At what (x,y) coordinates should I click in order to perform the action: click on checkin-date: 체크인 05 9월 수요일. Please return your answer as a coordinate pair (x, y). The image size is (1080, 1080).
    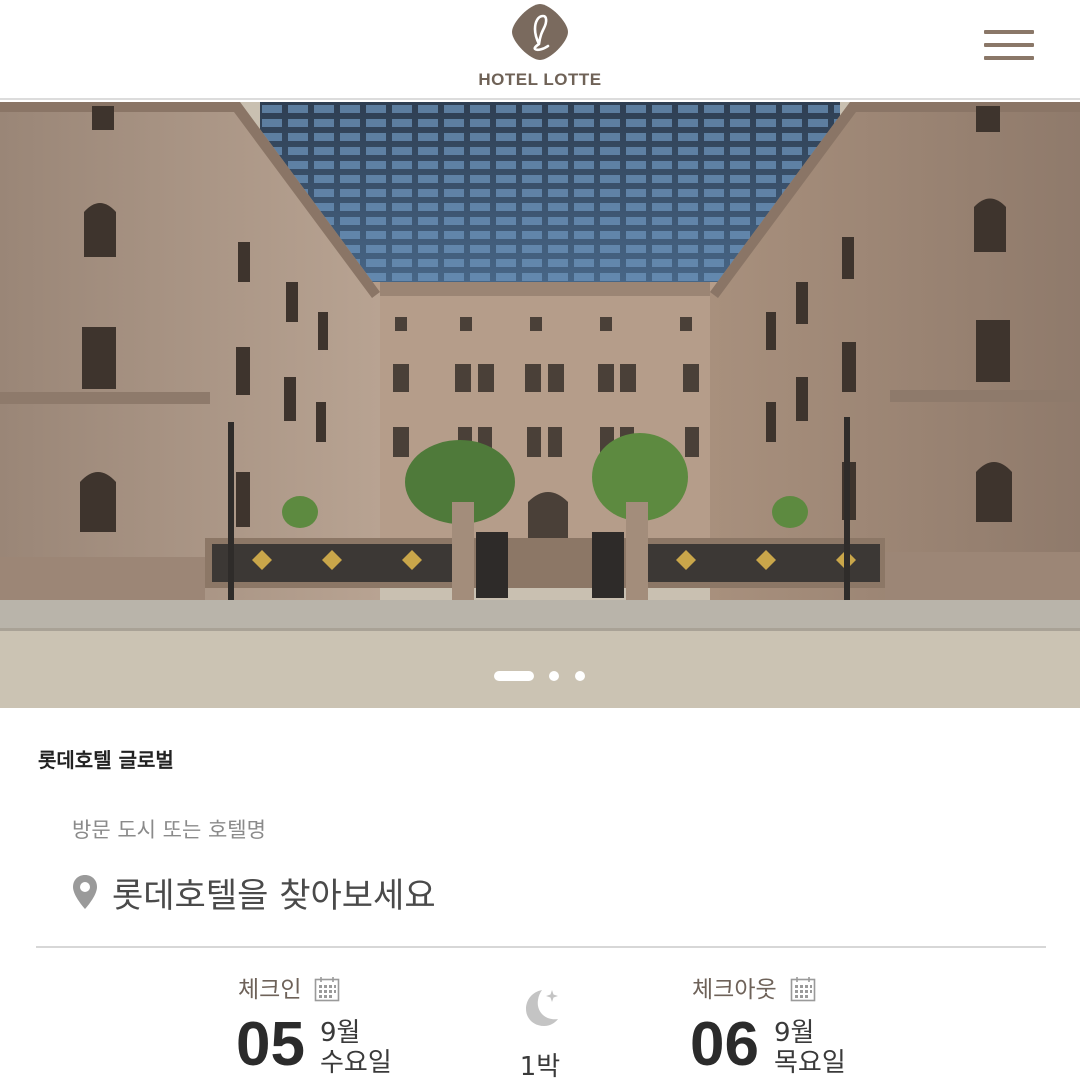
    Looking at the image, I should click on (367, 1024).